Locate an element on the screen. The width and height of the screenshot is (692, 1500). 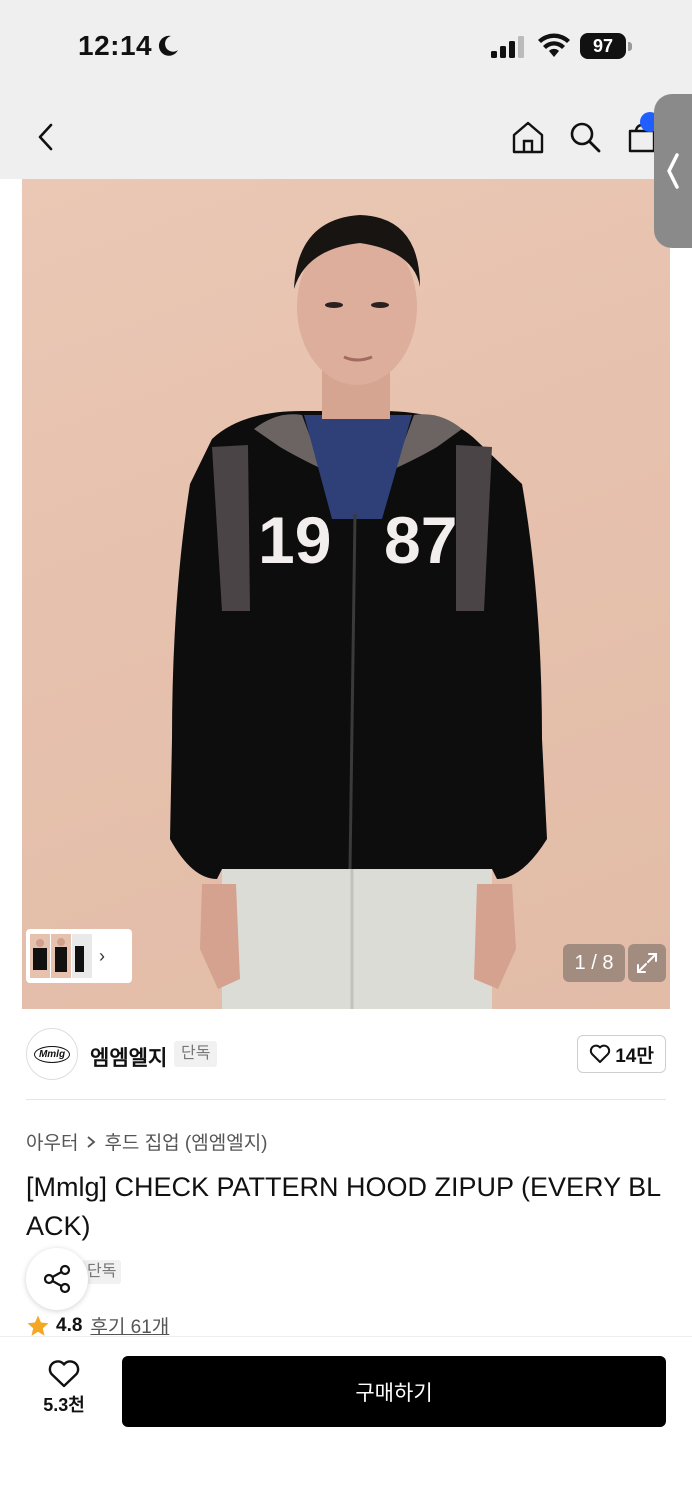
share-button is located at coordinates (57, 1279).